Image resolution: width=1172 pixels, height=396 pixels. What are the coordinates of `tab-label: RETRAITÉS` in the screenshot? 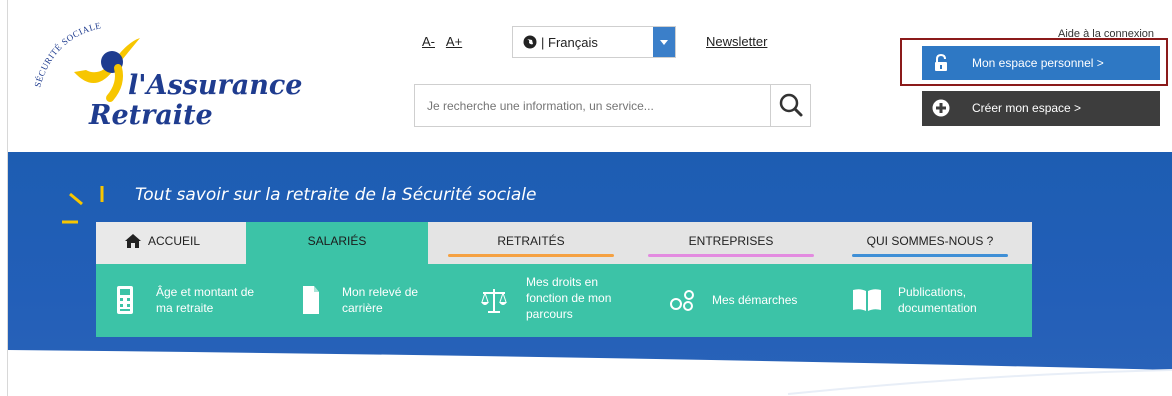 It's located at (531, 241).